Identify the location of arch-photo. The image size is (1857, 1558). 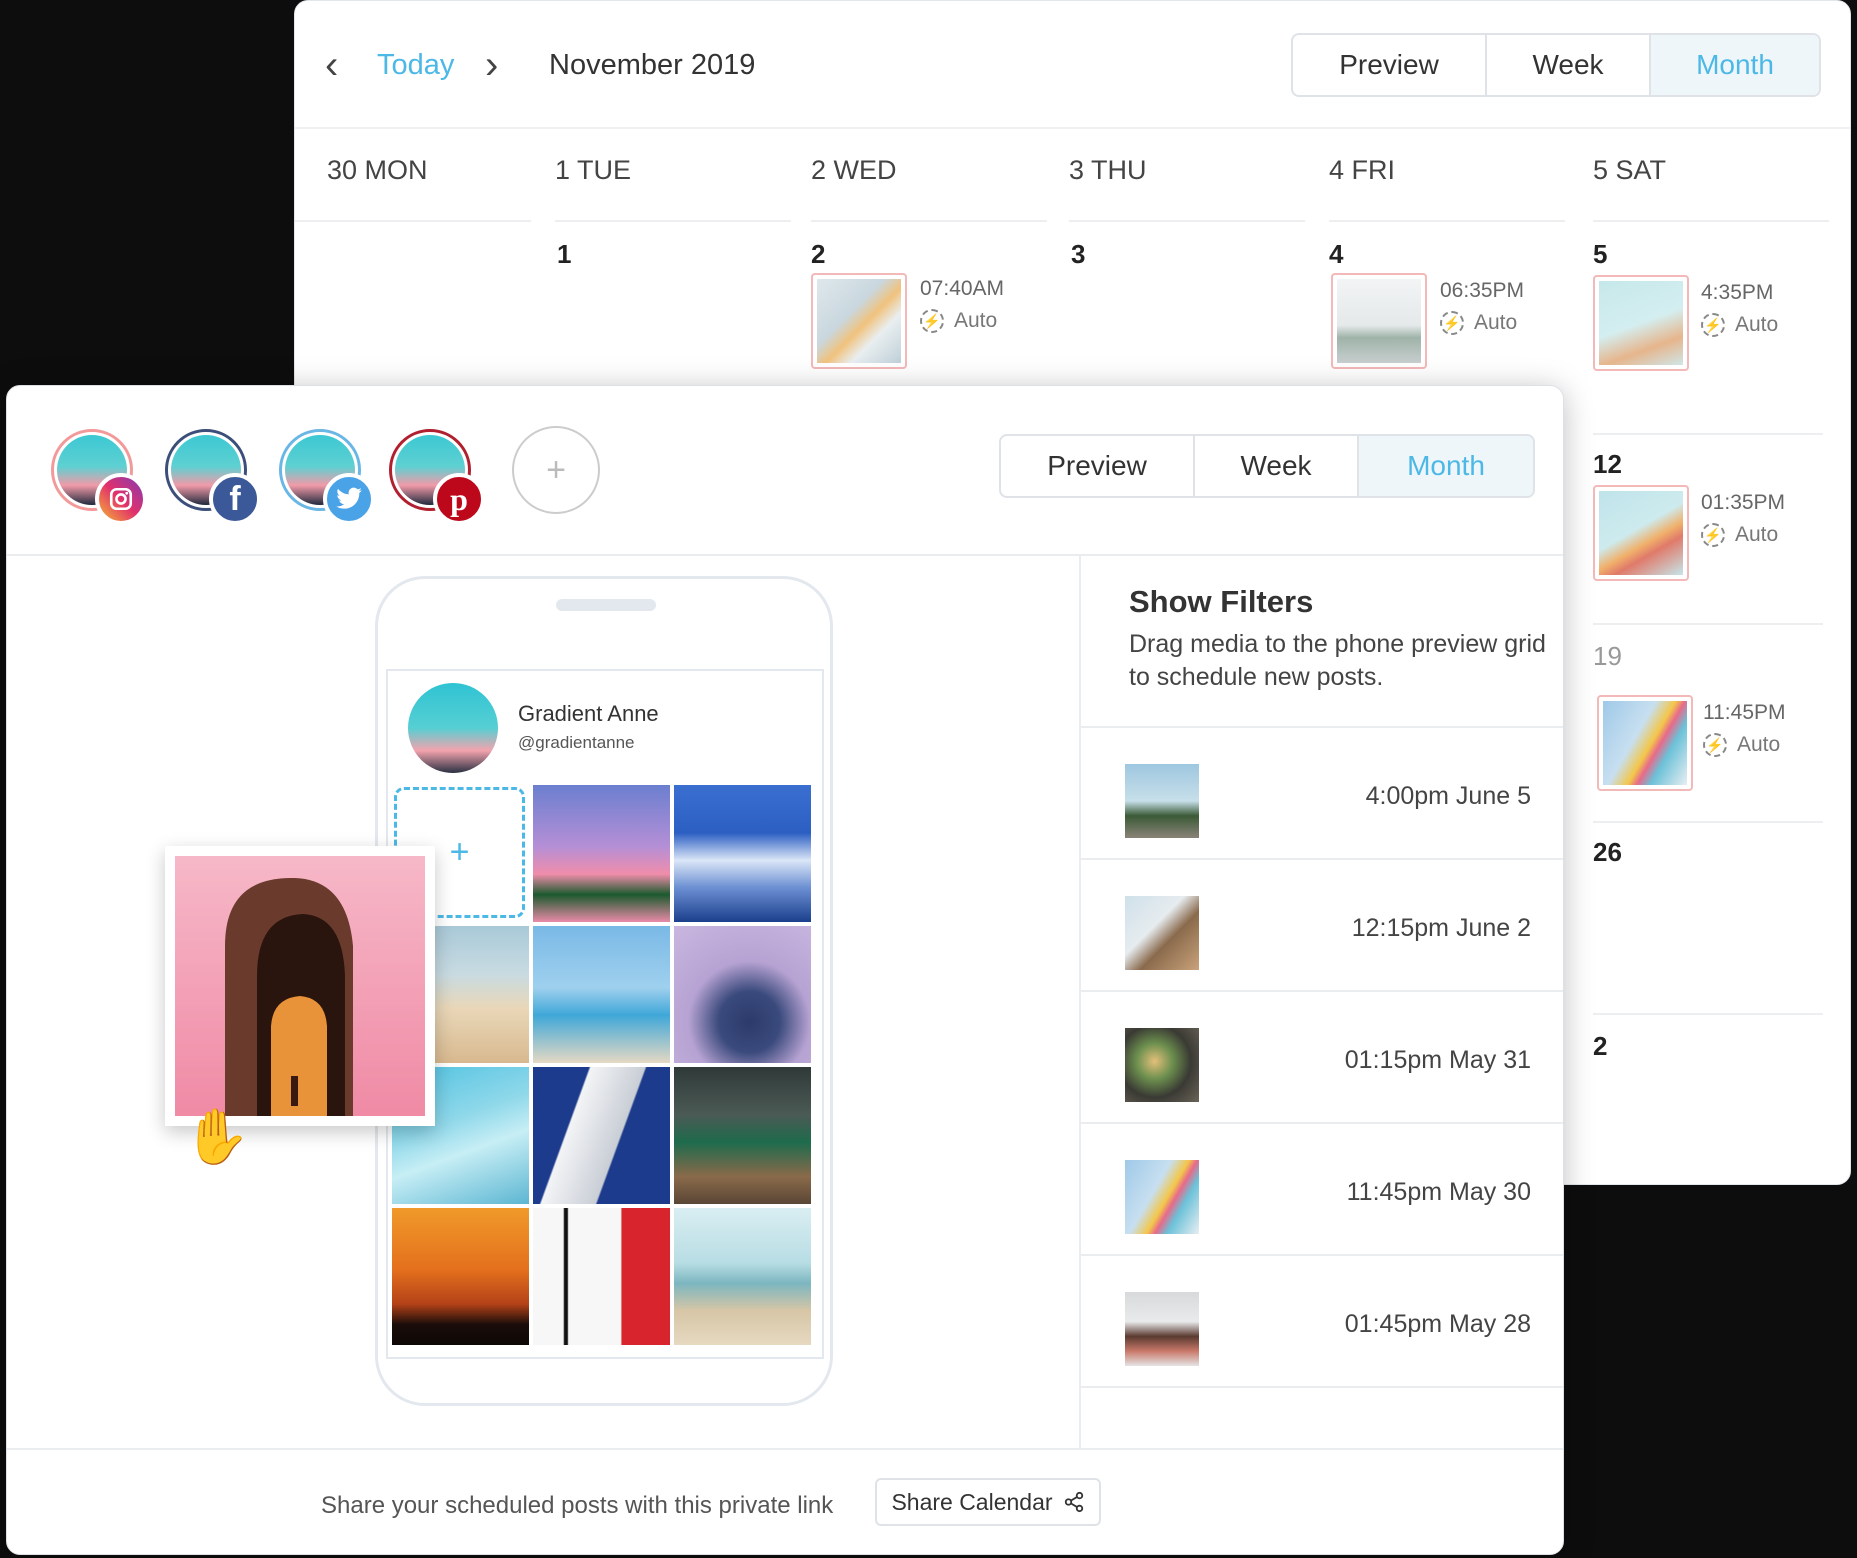
(300, 986).